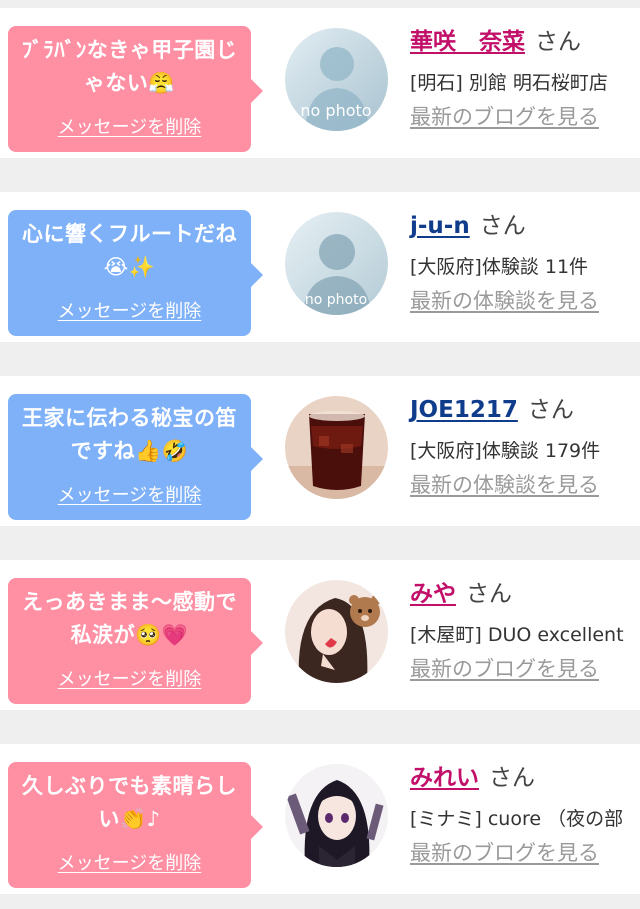 This screenshot has height=909, width=640. I want to click on message-bubble: 王家に伝わる秘宝の笛ですね👍🤣 メッセージを削除, so click(135, 457).